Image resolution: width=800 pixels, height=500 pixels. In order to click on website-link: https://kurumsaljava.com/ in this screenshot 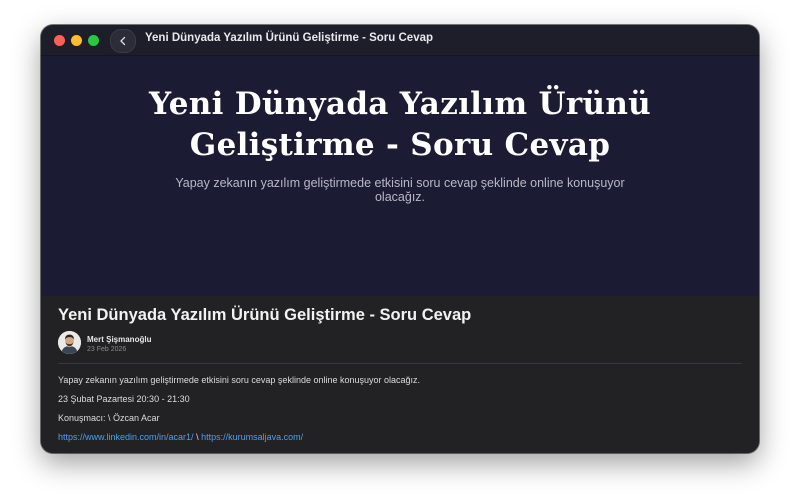, I will do `click(252, 437)`.